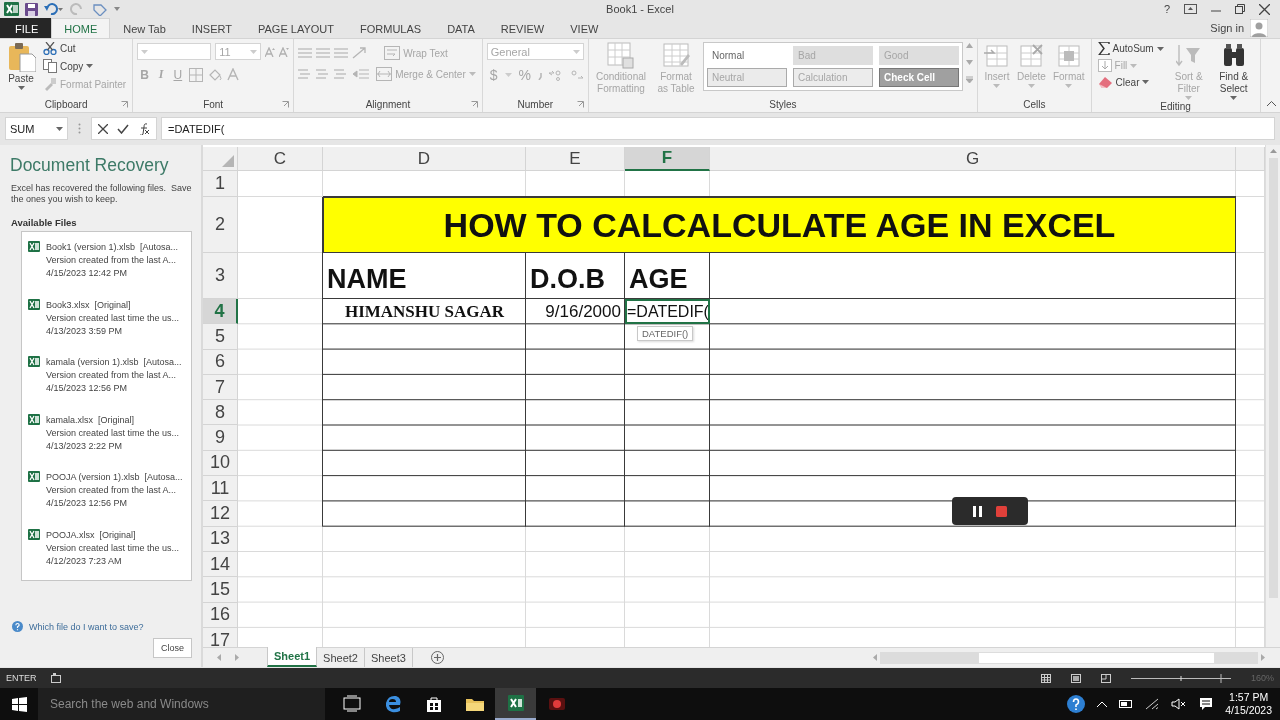  I want to click on ribbon-tab: REVIEW, so click(522, 28).